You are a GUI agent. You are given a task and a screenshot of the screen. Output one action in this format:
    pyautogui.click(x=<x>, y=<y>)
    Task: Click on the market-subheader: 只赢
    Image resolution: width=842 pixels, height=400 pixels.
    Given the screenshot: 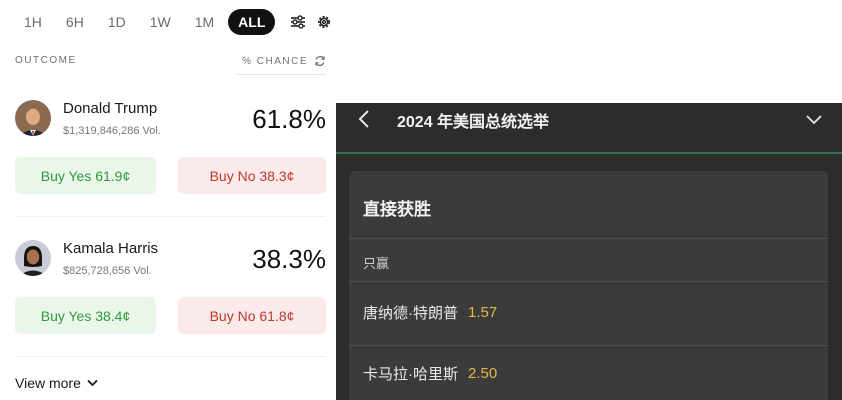 What is the action you would take?
    pyautogui.click(x=376, y=263)
    